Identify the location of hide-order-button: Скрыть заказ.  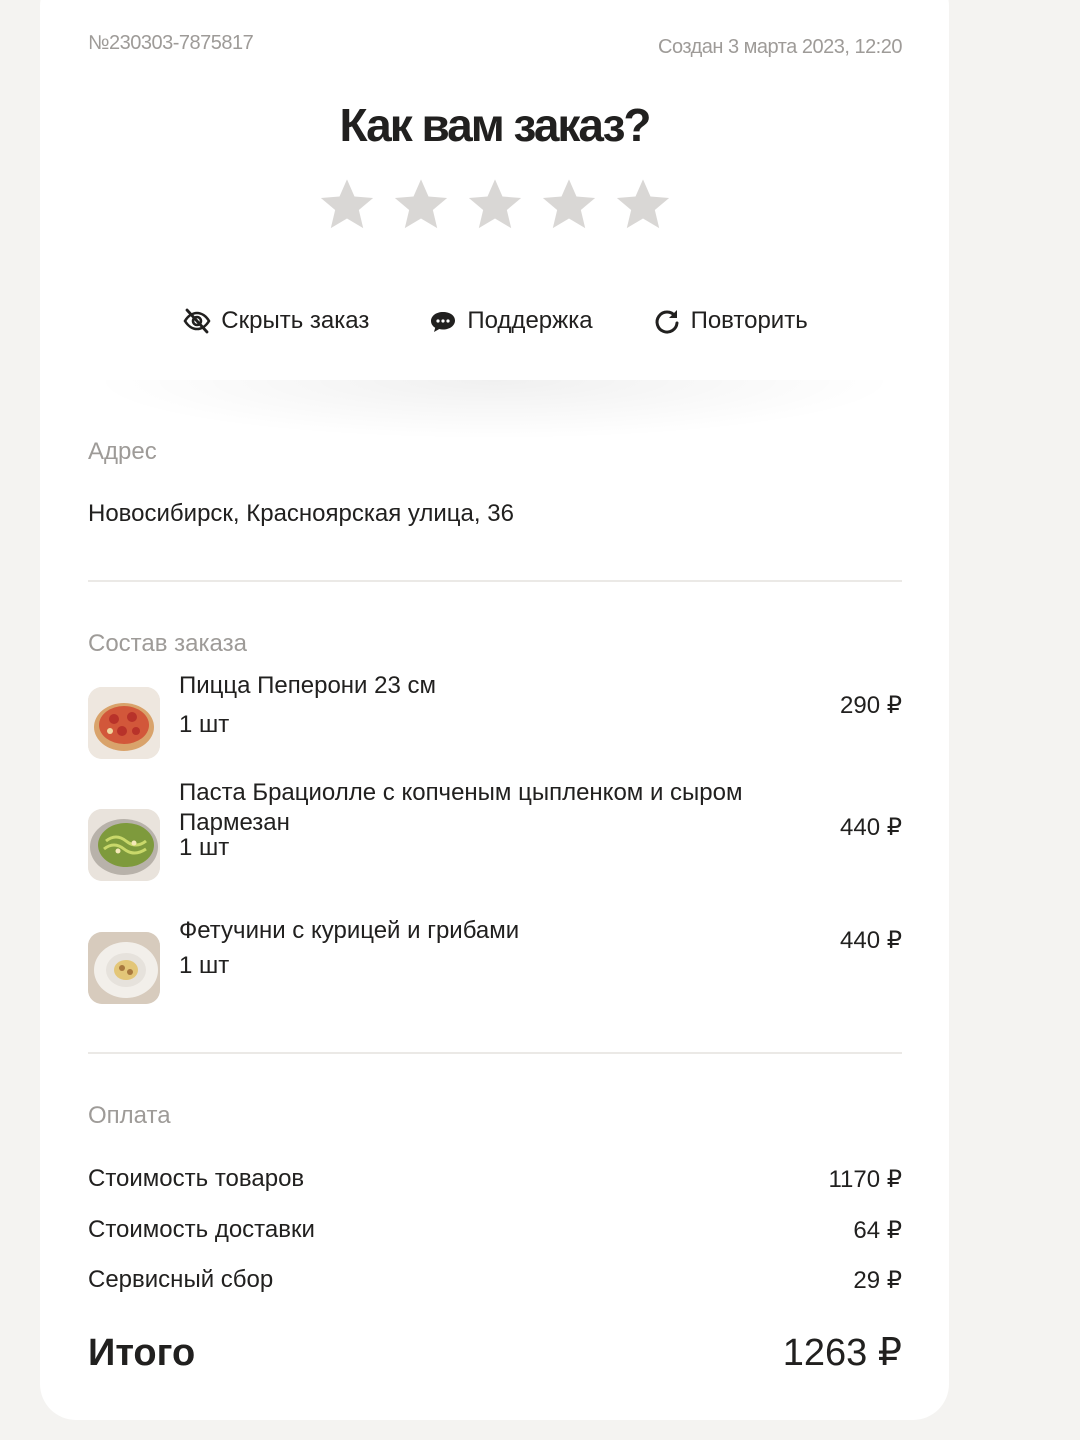
(275, 321).